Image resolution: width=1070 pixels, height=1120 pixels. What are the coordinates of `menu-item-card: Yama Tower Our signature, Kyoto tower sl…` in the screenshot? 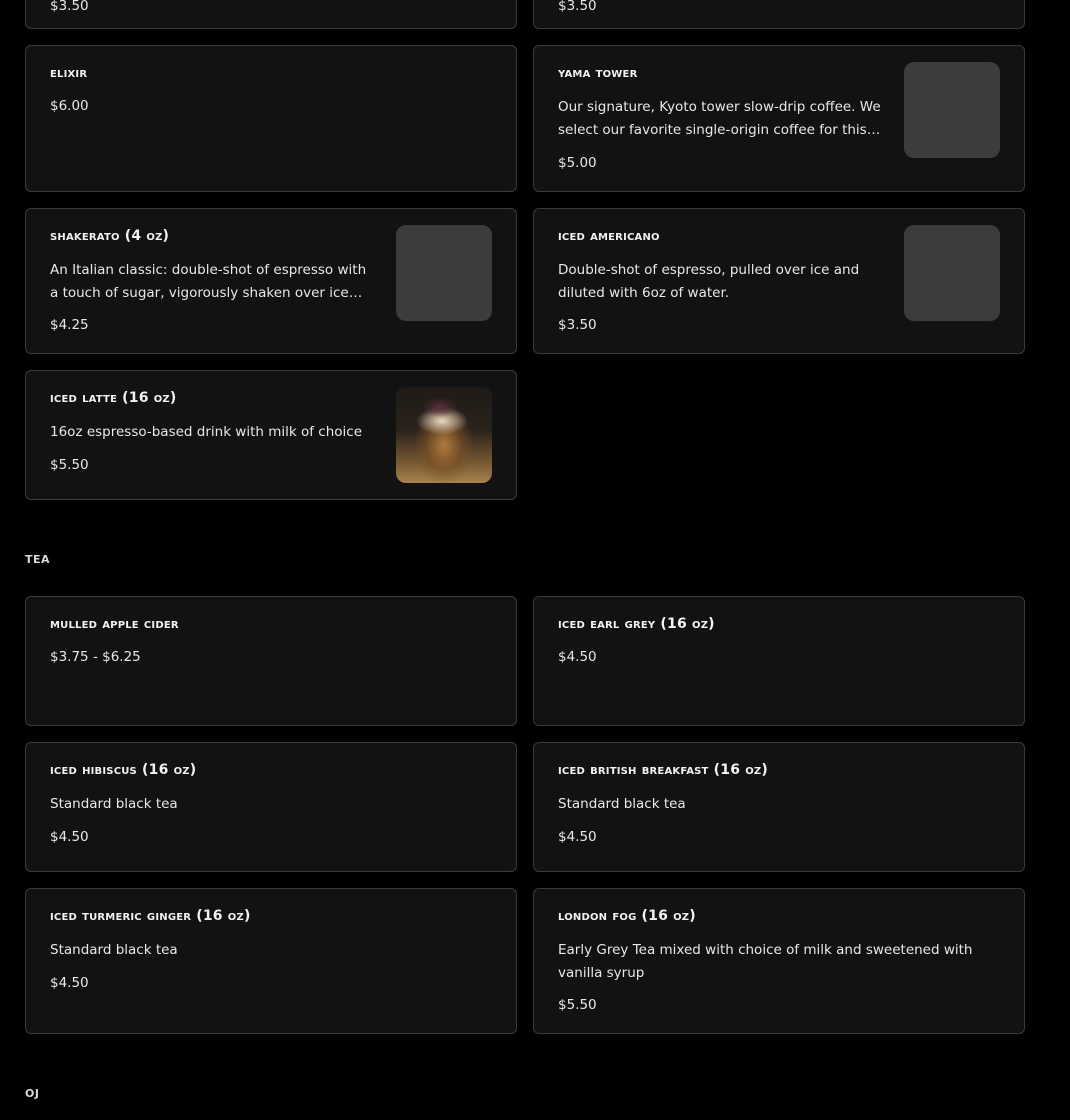 It's located at (779, 118).